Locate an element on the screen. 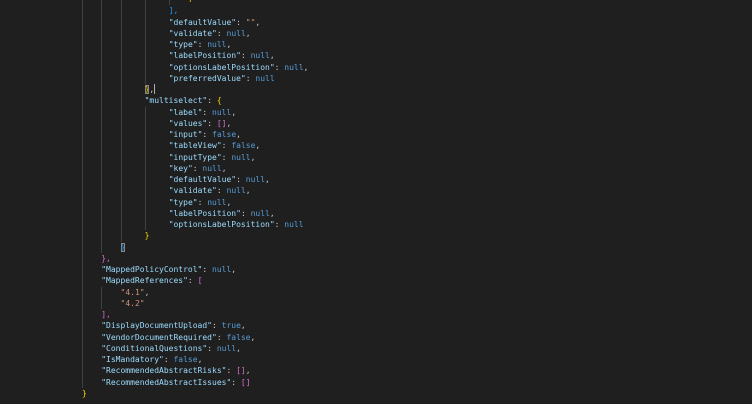 This screenshot has width=752, height=404. code-content: "input": false, is located at coordinates (205, 134).